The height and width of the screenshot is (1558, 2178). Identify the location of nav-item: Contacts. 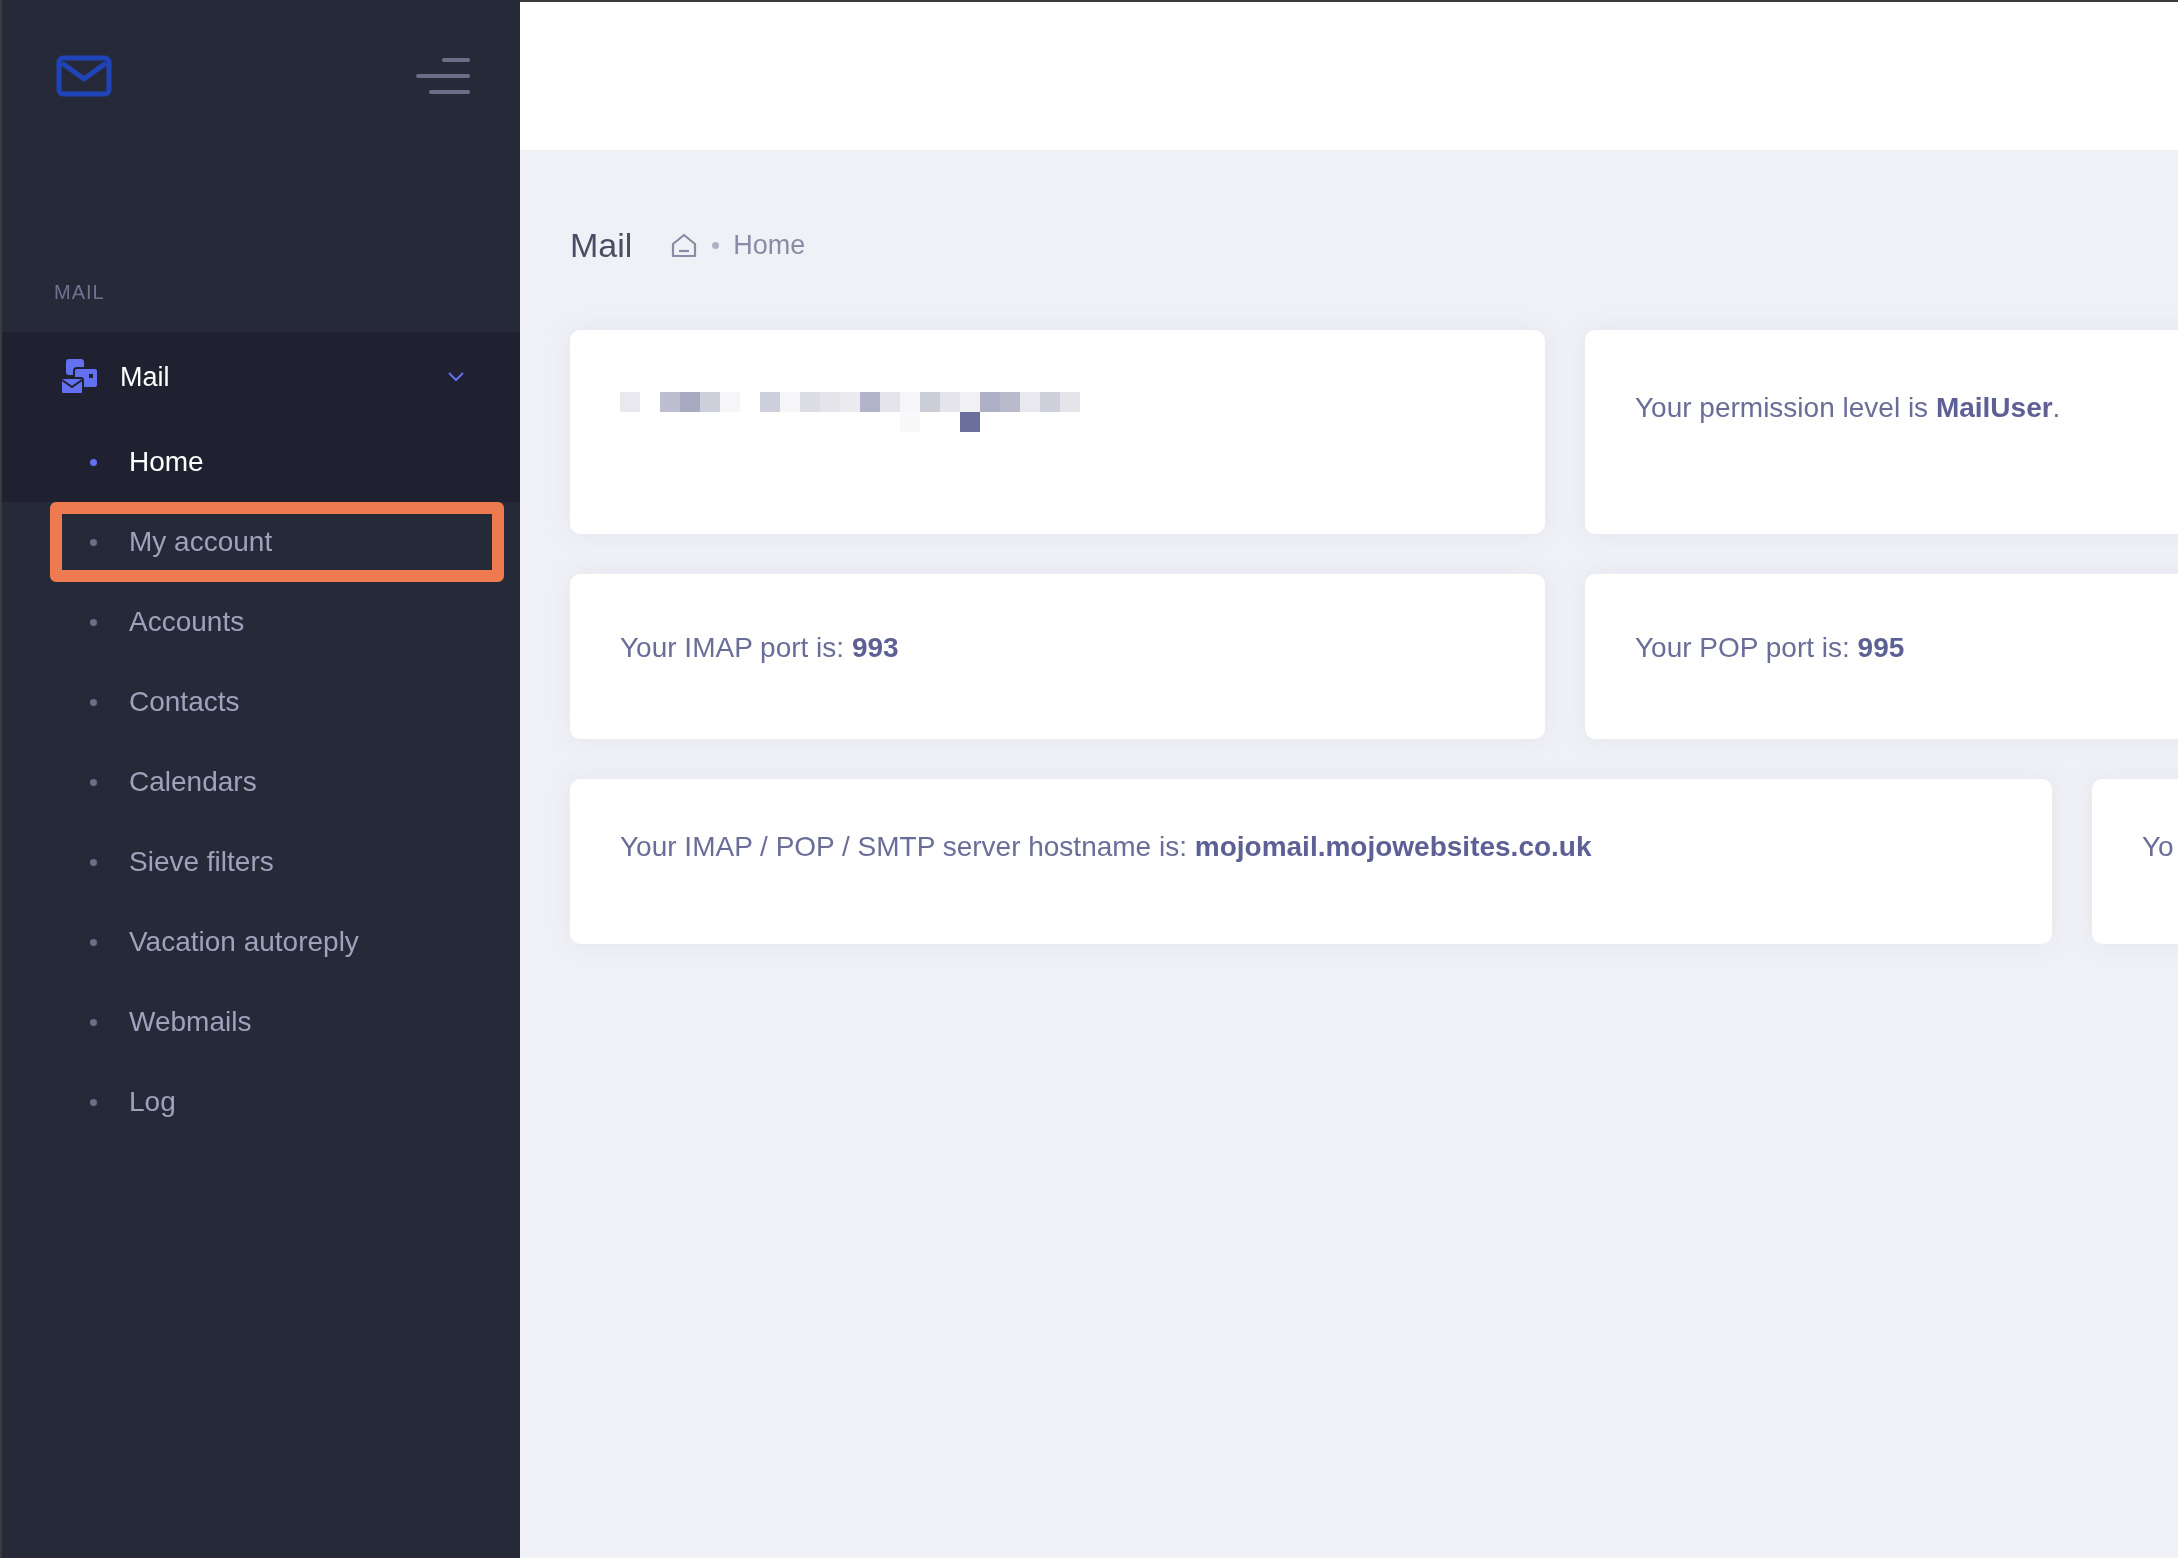
(277, 702).